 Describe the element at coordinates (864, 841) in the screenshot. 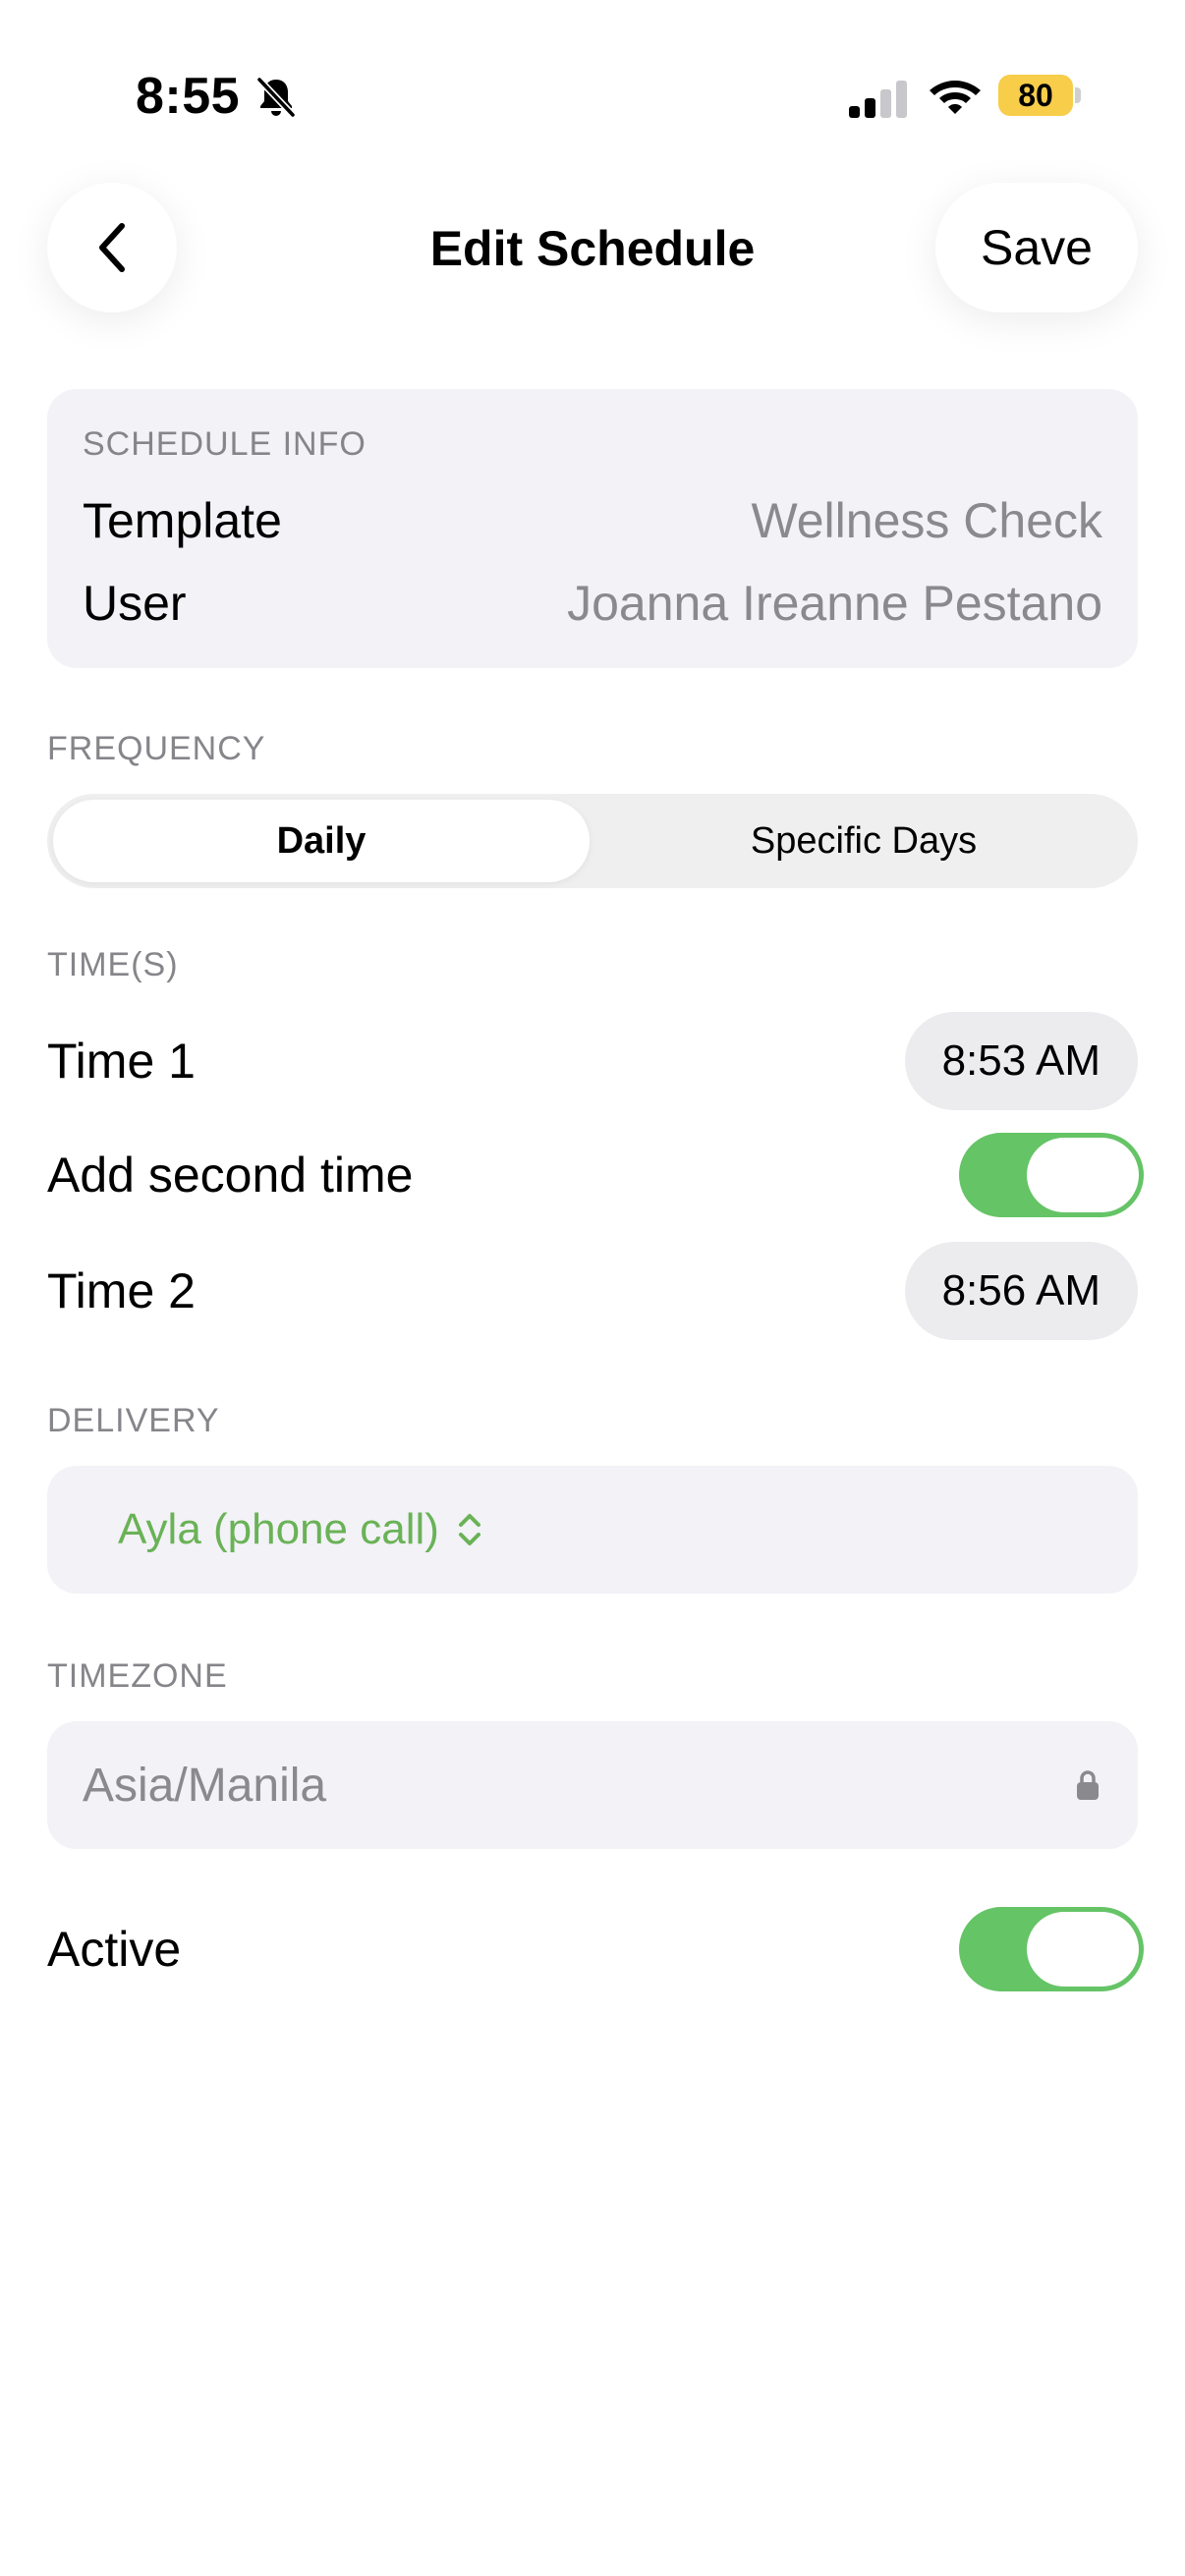

I see `frequency-option-specific-days: Specific Days` at that location.